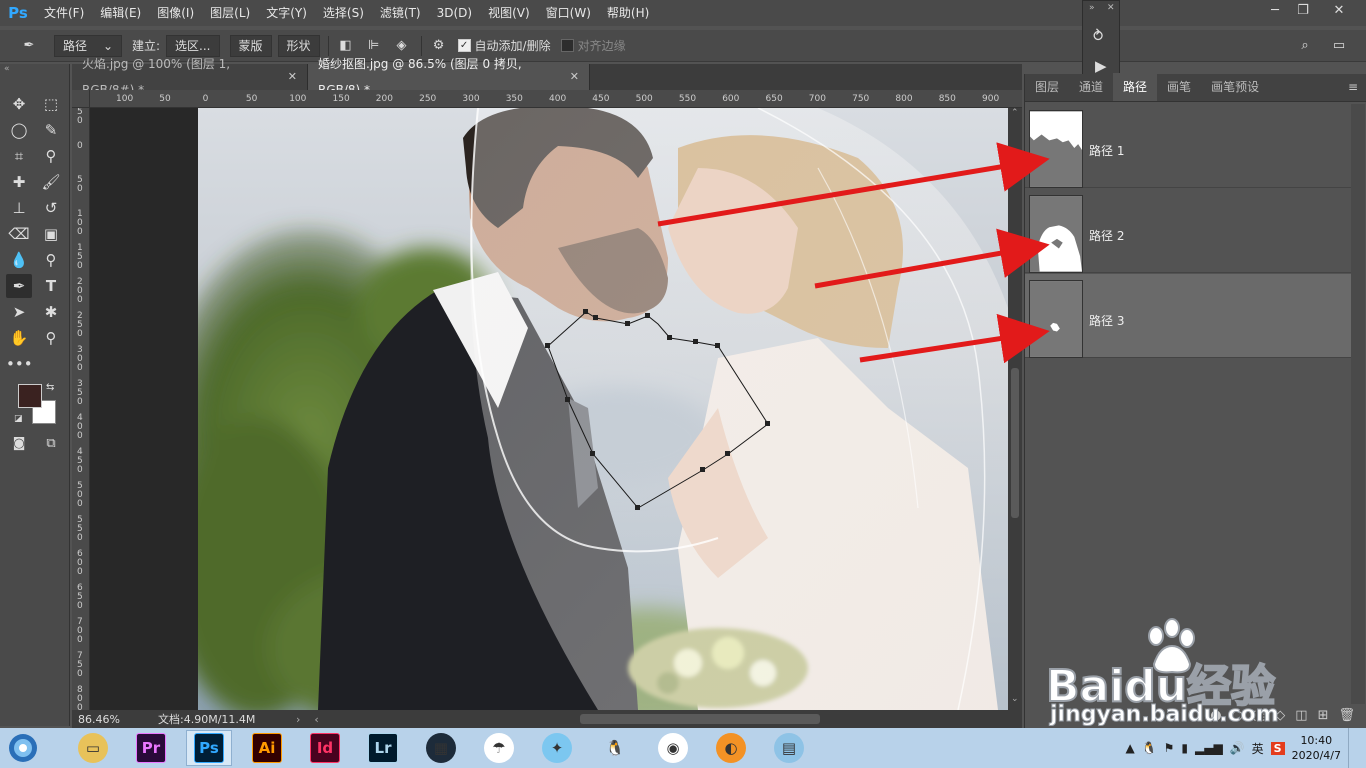 The image size is (1366, 768). I want to click on menu-item-3: 图层(L), so click(230, 13).